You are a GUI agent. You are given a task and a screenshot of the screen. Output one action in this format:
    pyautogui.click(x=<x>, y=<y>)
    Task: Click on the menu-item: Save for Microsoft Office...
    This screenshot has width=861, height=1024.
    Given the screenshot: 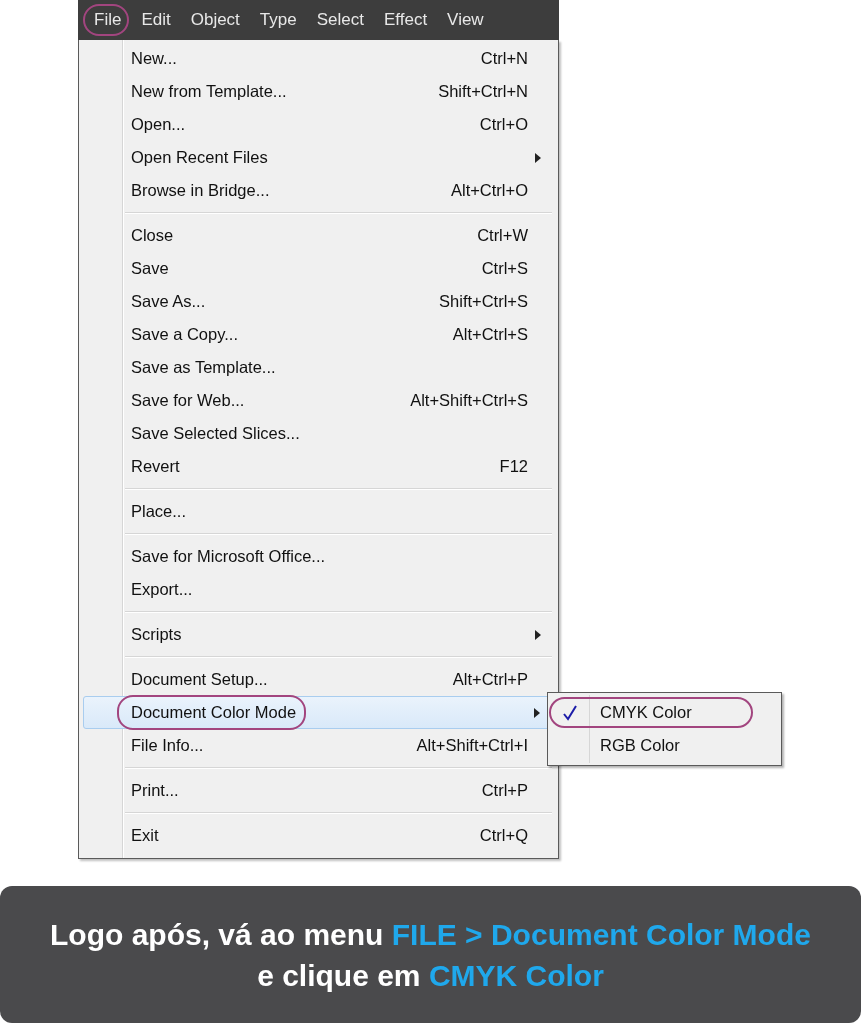 What is the action you would take?
    pyautogui.click(x=228, y=556)
    